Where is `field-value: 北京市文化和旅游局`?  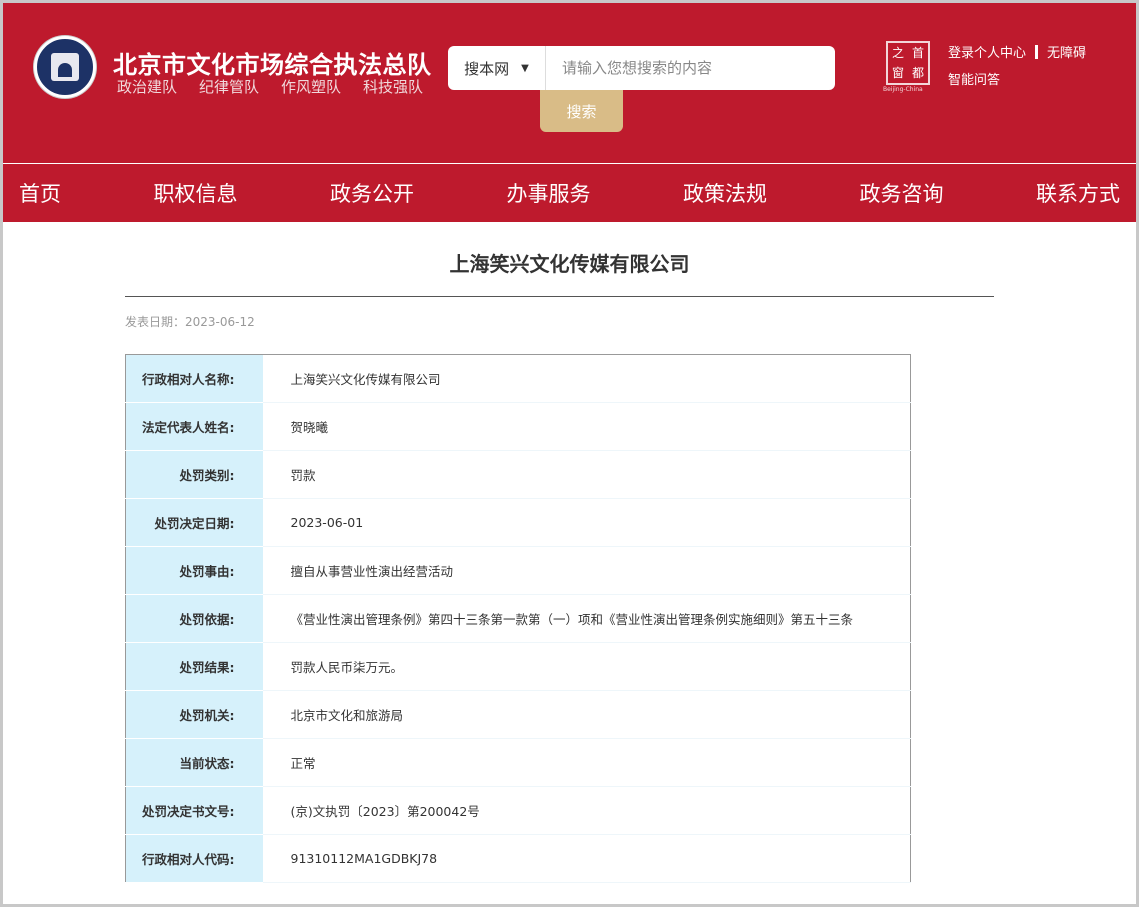 field-value: 北京市文化和旅游局 is located at coordinates (586, 714).